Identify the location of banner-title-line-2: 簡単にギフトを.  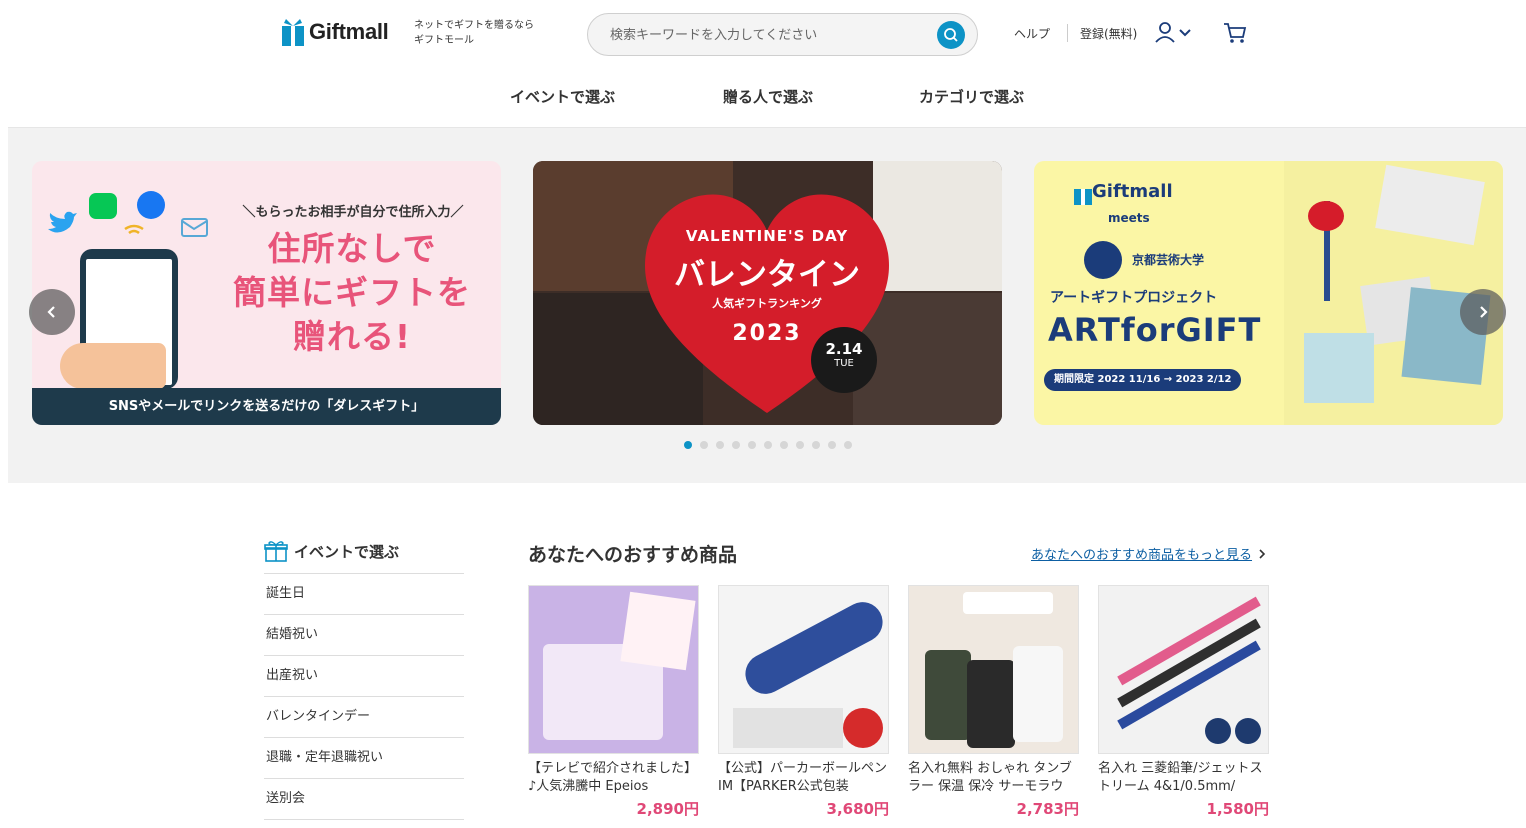
(352, 292).